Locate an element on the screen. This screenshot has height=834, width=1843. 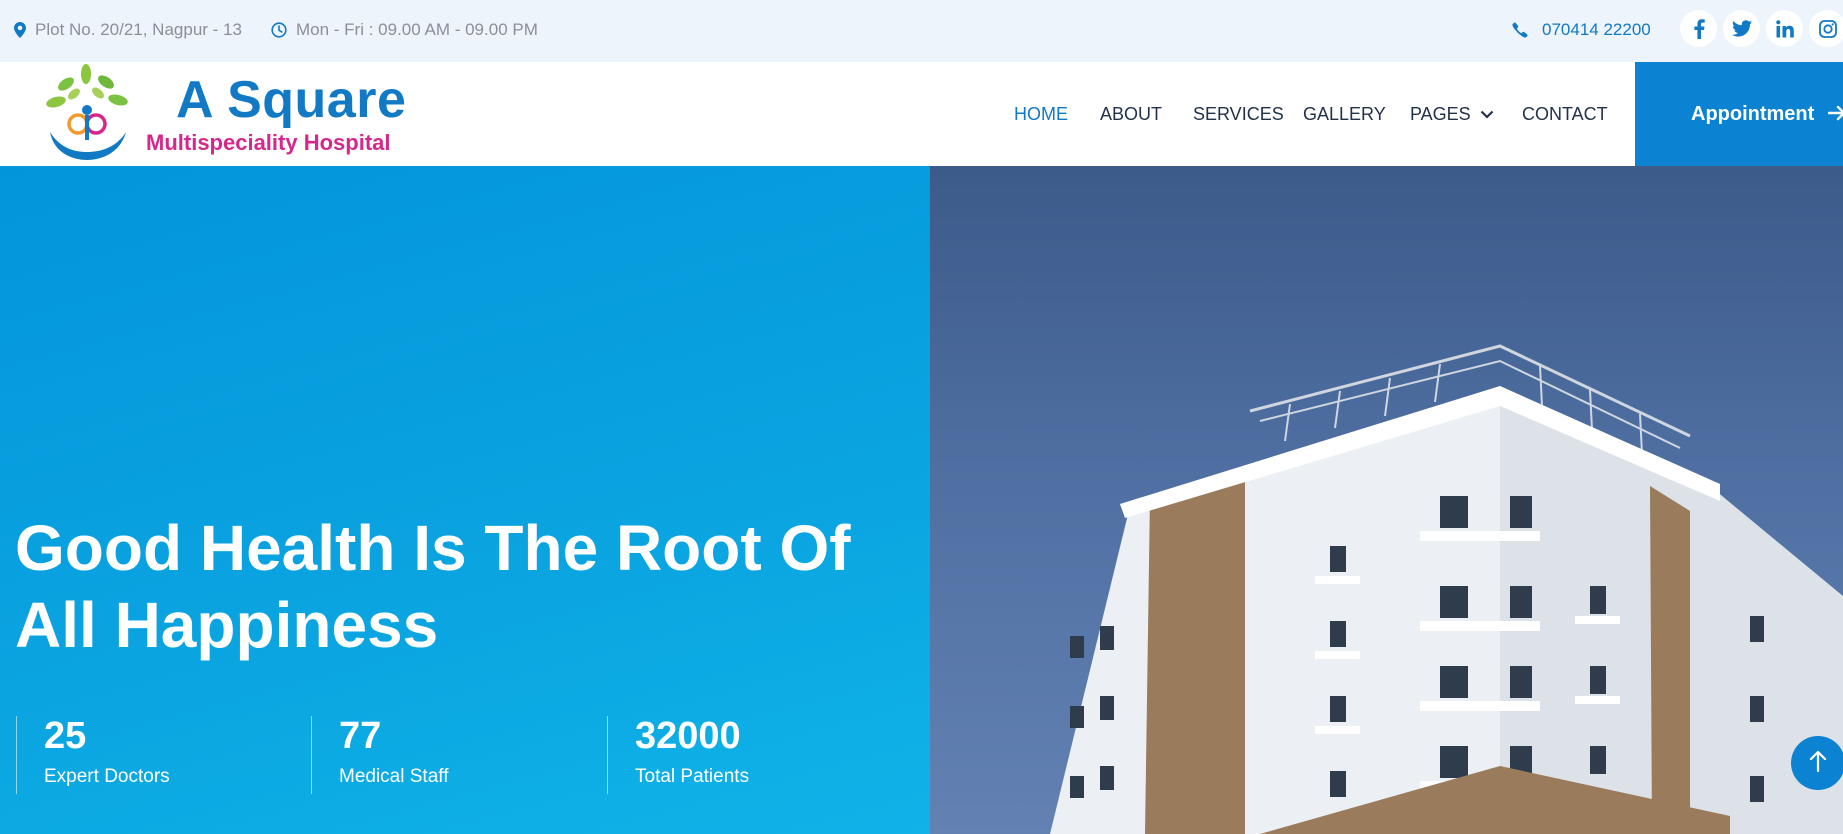
nav-pages-label: PAGES is located at coordinates (1440, 113).